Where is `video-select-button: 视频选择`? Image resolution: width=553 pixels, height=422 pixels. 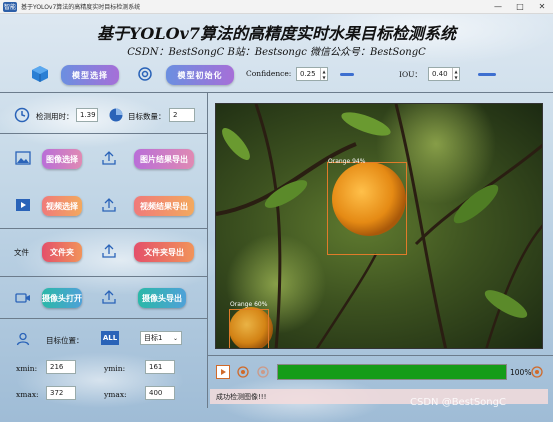 video-select-button: 视频选择 is located at coordinates (62, 206).